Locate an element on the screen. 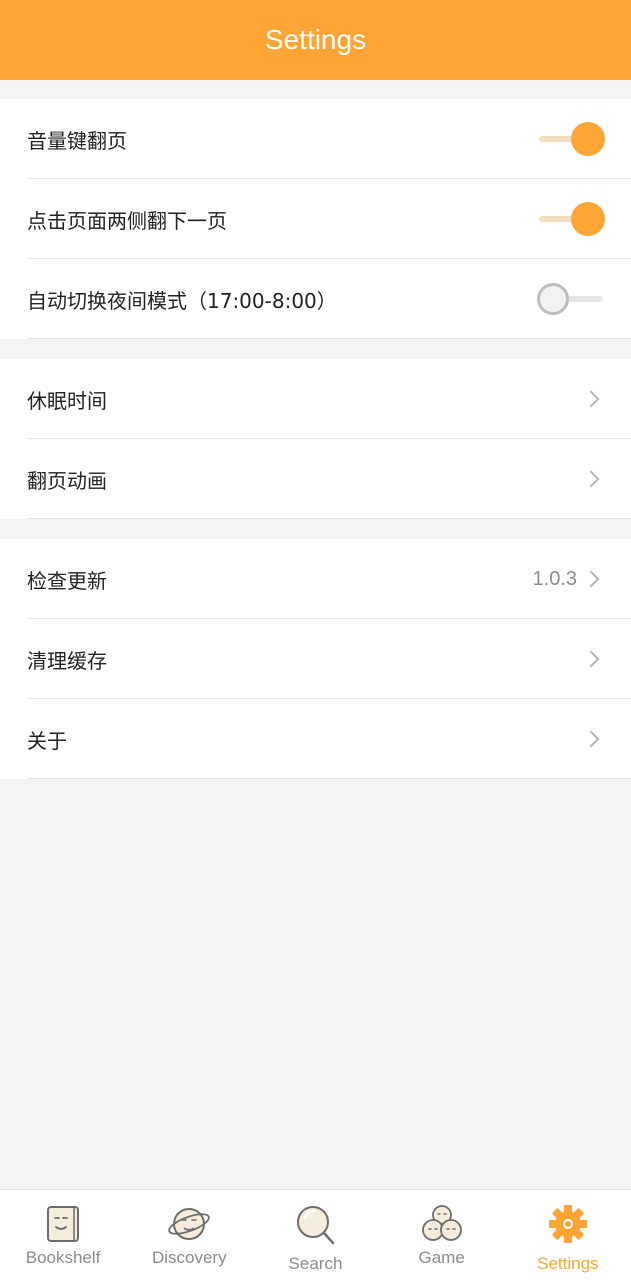 This screenshot has height=1280, width=631. tab-settings: Settings is located at coordinates (568, 1235).